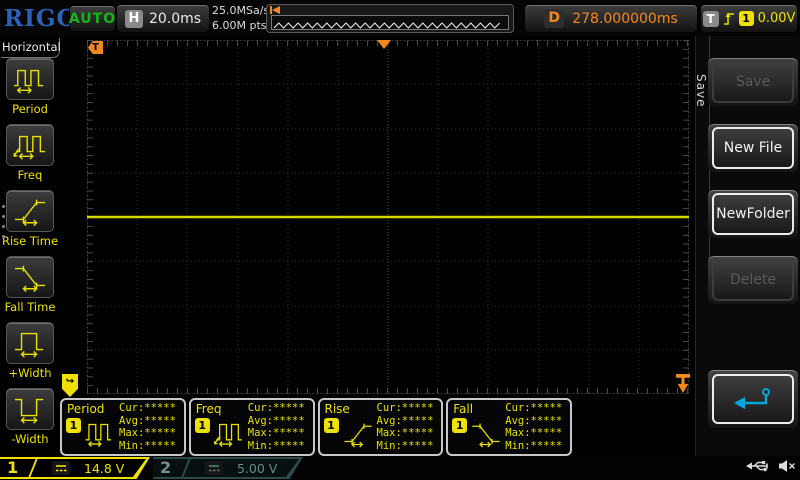  Describe the element at coordinates (104, 468) in the screenshot. I see `channel-1-scale: 14.8 V` at that location.